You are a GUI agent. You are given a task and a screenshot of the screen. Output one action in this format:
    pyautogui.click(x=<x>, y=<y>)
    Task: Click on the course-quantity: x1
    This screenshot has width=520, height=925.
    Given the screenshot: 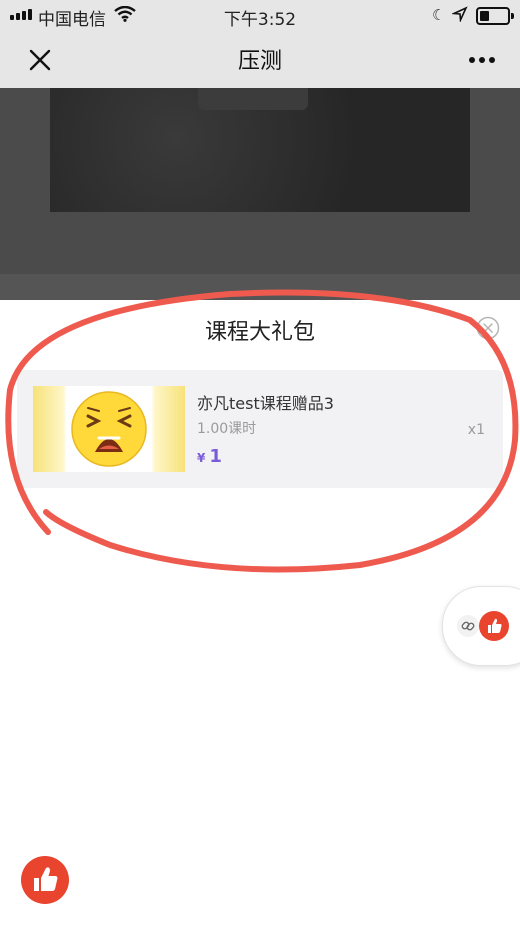 What is the action you would take?
    pyautogui.click(x=476, y=430)
    